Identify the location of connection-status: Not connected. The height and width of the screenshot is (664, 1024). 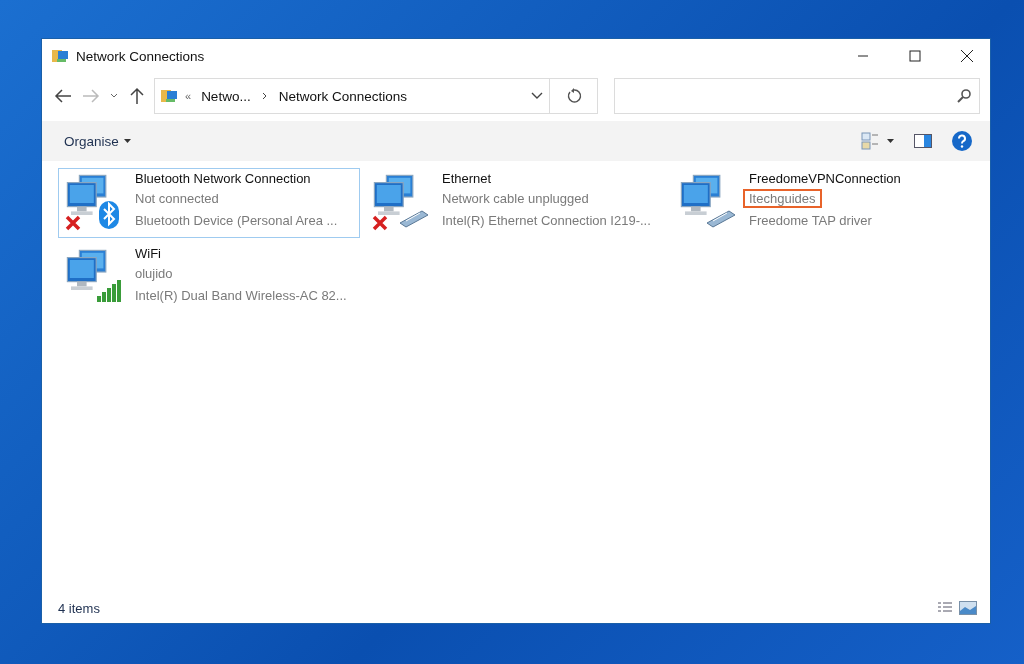
(177, 199).